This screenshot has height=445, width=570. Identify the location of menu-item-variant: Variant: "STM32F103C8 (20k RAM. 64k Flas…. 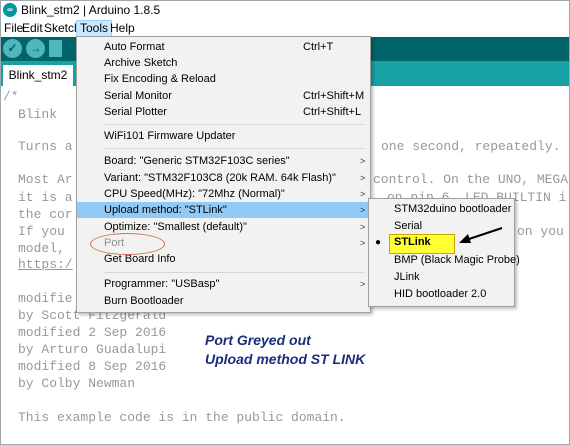
(222, 178).